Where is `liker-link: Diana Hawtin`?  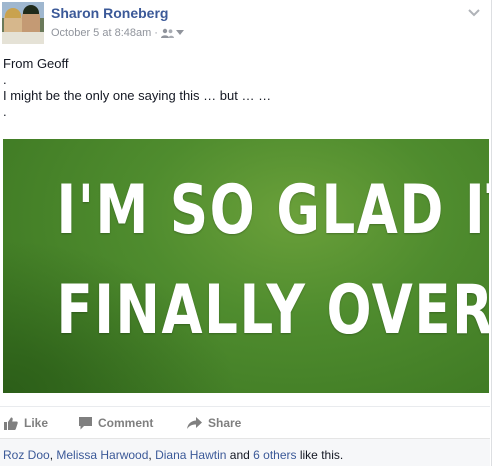
liker-link: Diana Hawtin is located at coordinates (190, 455).